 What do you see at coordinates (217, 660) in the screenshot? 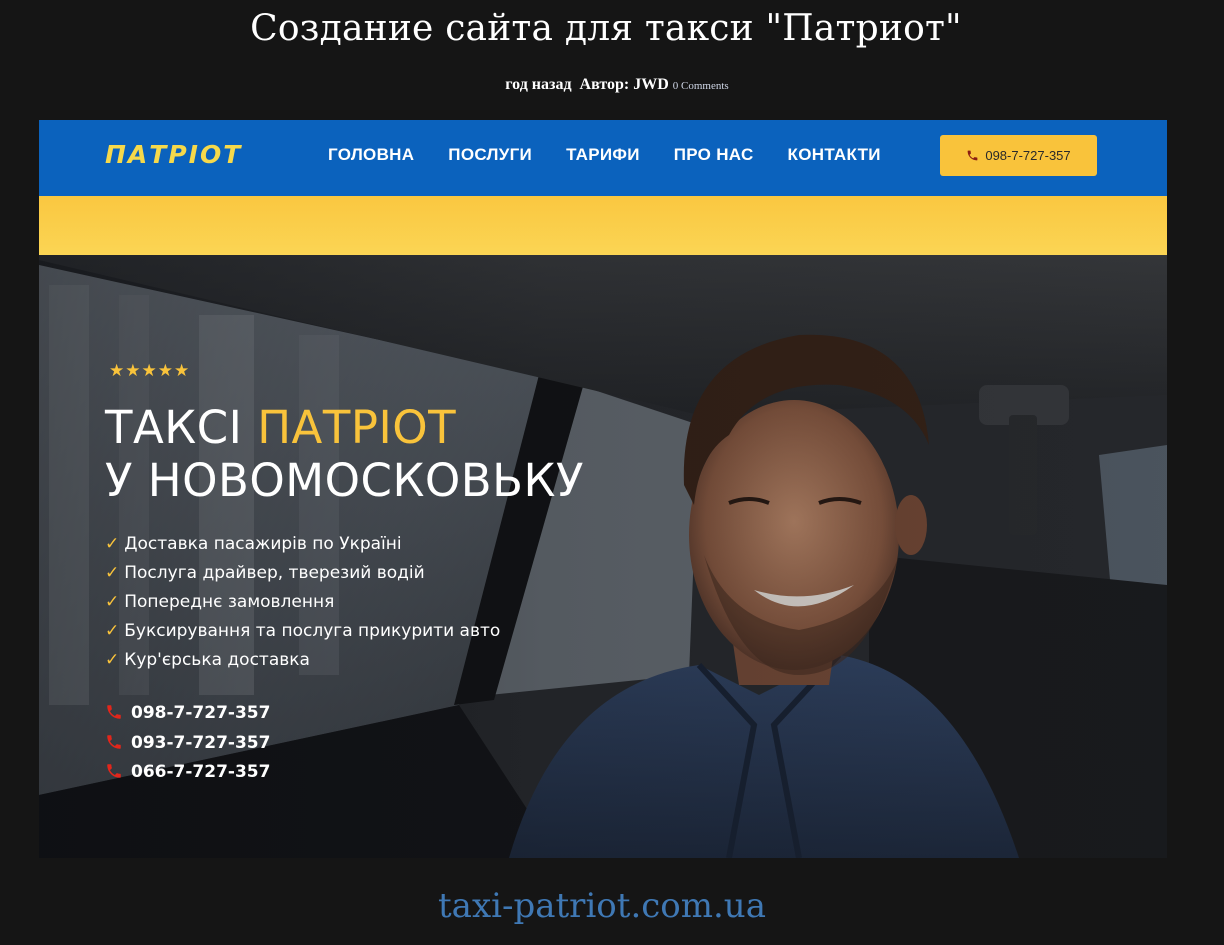
I see `feature-text: Кур'єрська доставка` at bounding box center [217, 660].